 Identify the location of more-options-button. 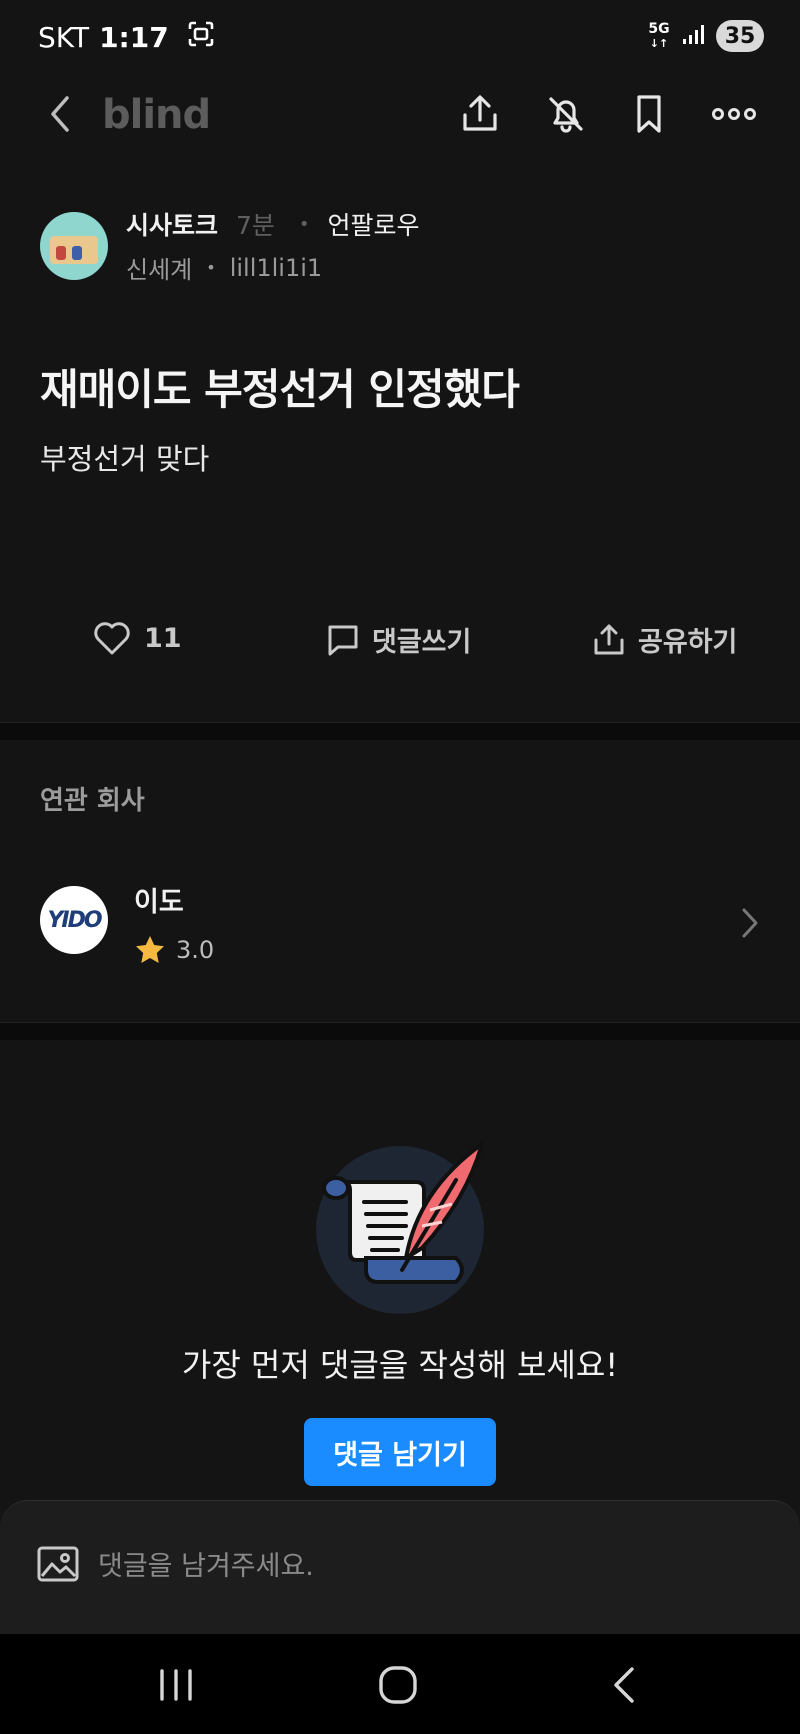
(734, 114).